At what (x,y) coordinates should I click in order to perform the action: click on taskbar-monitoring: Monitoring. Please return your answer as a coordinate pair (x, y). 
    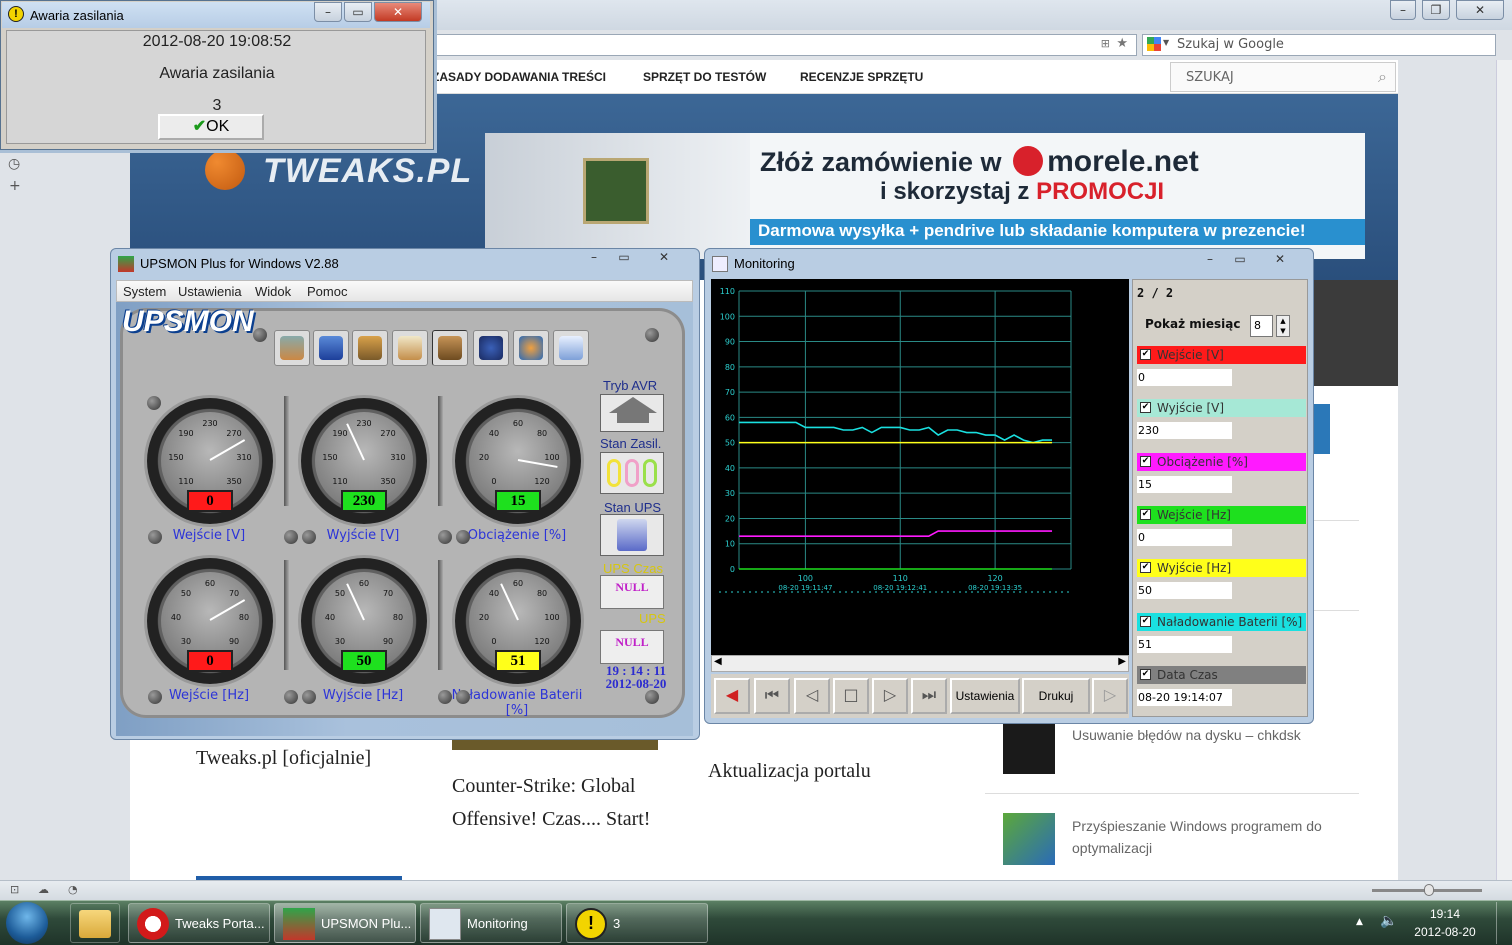
    Looking at the image, I should click on (491, 923).